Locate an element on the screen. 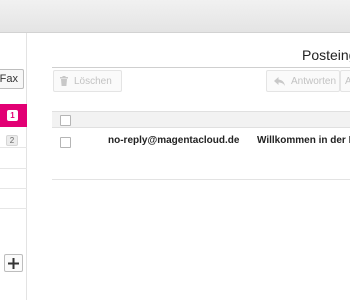  fax-button-label: Fax is located at coordinates (9, 79).